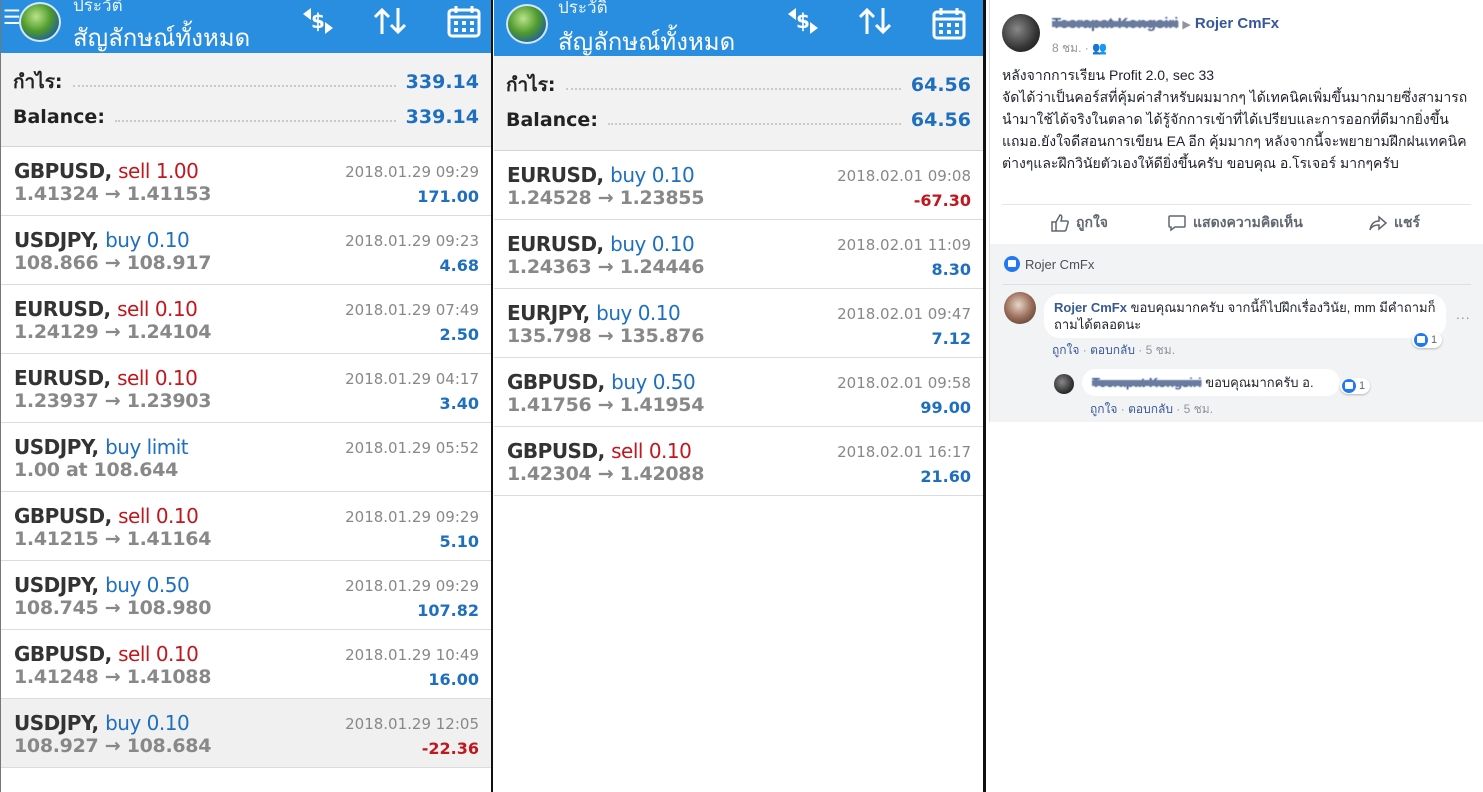 This screenshot has width=1483, height=792. Describe the element at coordinates (113, 539) in the screenshot. I see `trade-prices: 1.41215 → 1.41164` at that location.